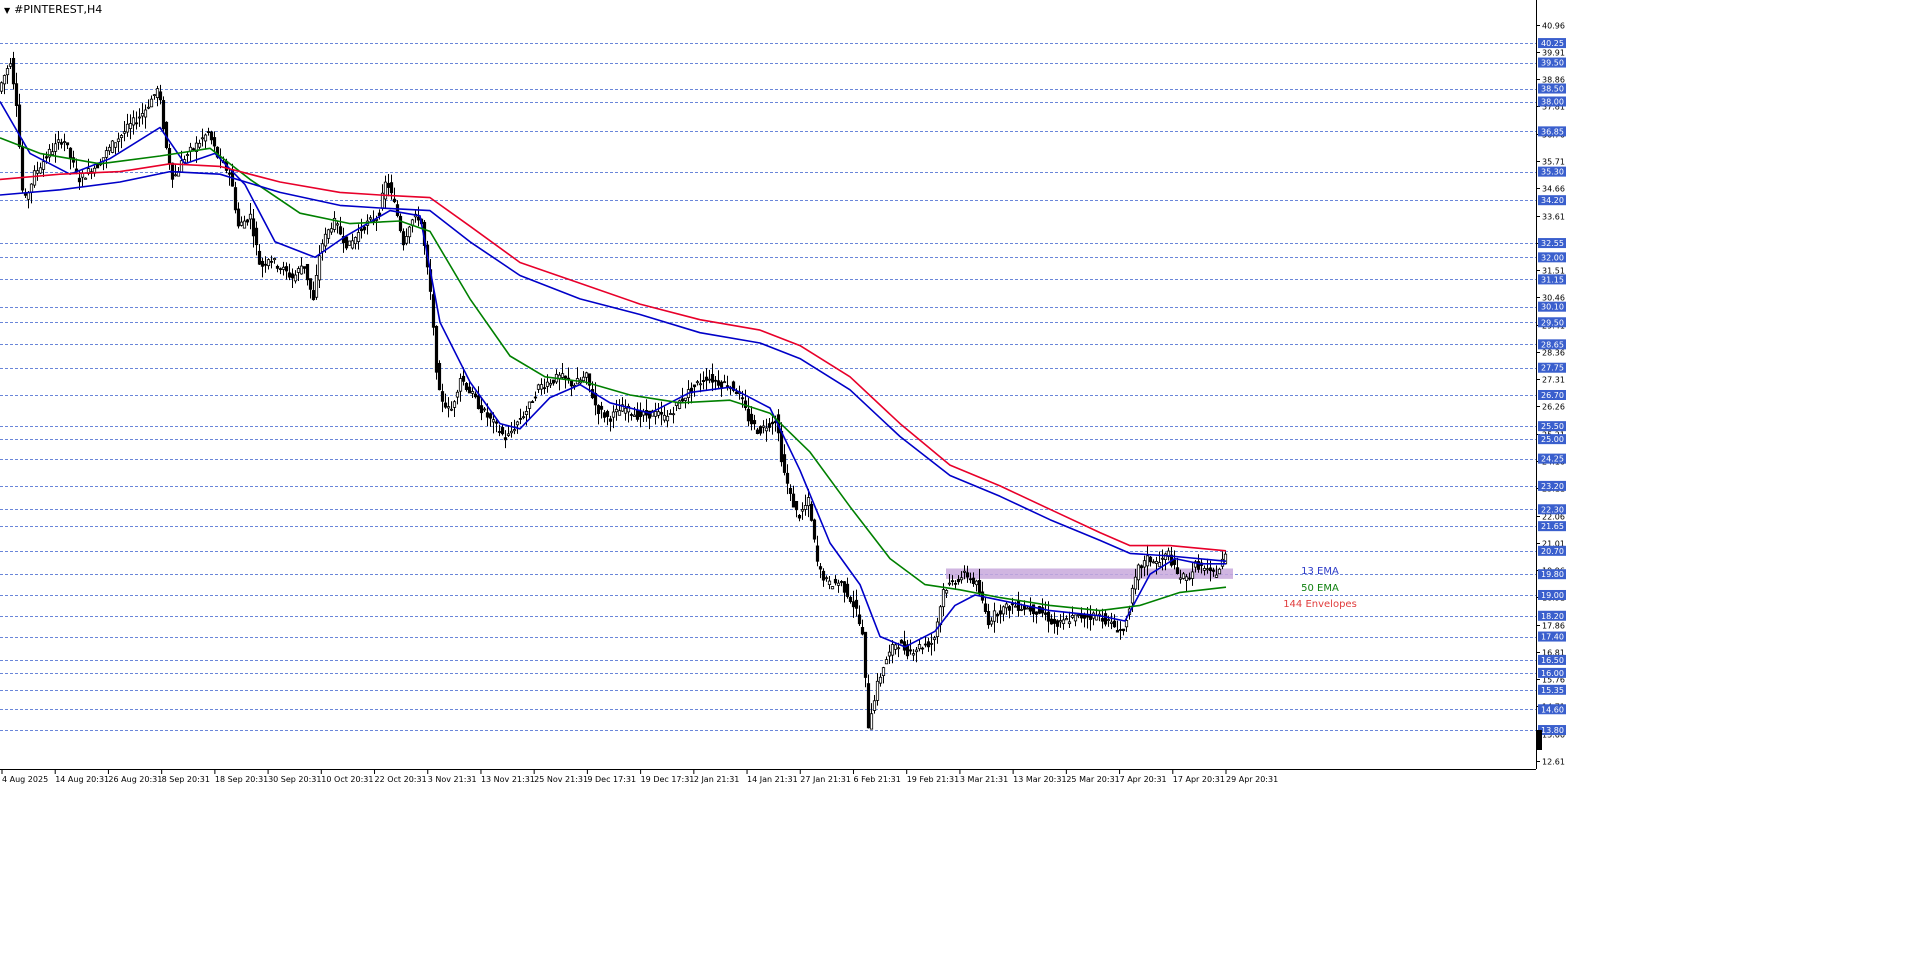 This screenshot has width=1916, height=967. I want to click on level-price-label: 32.00, so click(1552, 257).